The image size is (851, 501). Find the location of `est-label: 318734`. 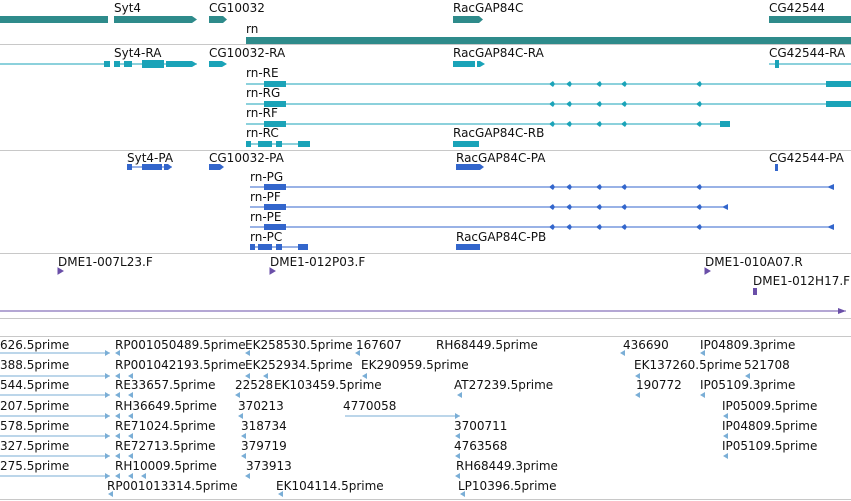

est-label: 318734 is located at coordinates (264, 426).